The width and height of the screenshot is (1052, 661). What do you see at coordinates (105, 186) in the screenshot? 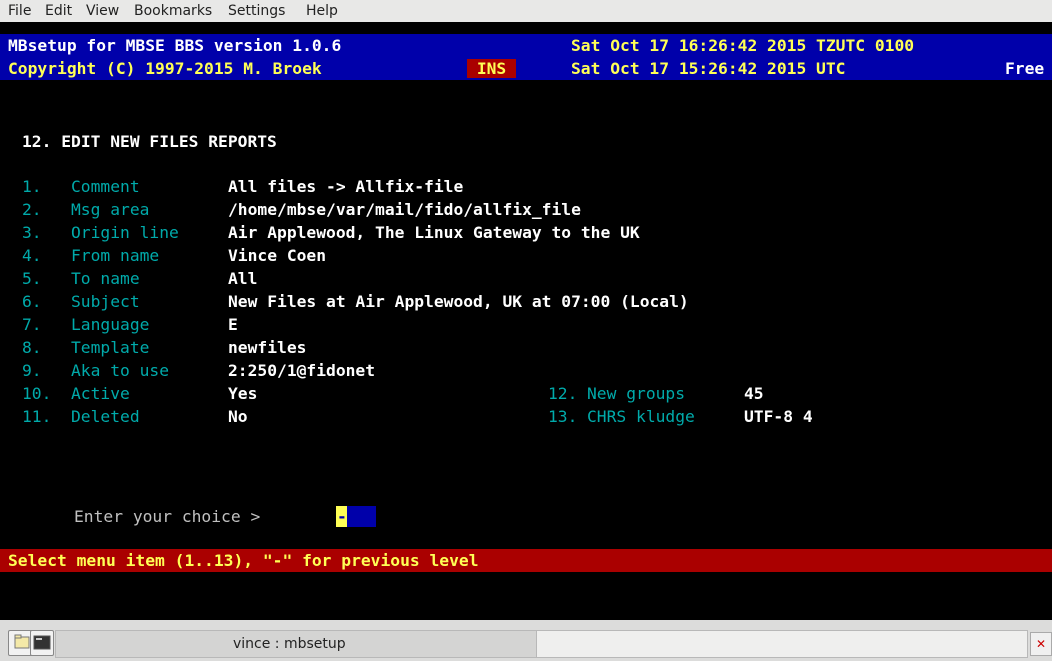
I see `field-label: Comment` at bounding box center [105, 186].